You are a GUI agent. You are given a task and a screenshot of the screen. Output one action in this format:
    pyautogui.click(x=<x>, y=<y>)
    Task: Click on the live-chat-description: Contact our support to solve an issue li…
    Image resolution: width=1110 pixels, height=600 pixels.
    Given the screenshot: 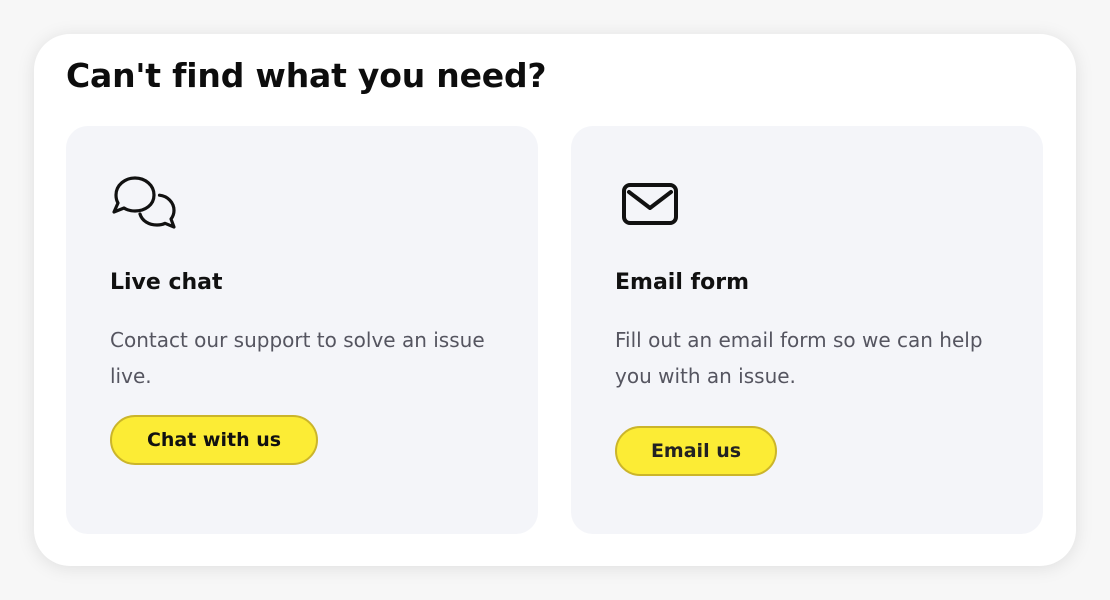 What is the action you would take?
    pyautogui.click(x=297, y=358)
    